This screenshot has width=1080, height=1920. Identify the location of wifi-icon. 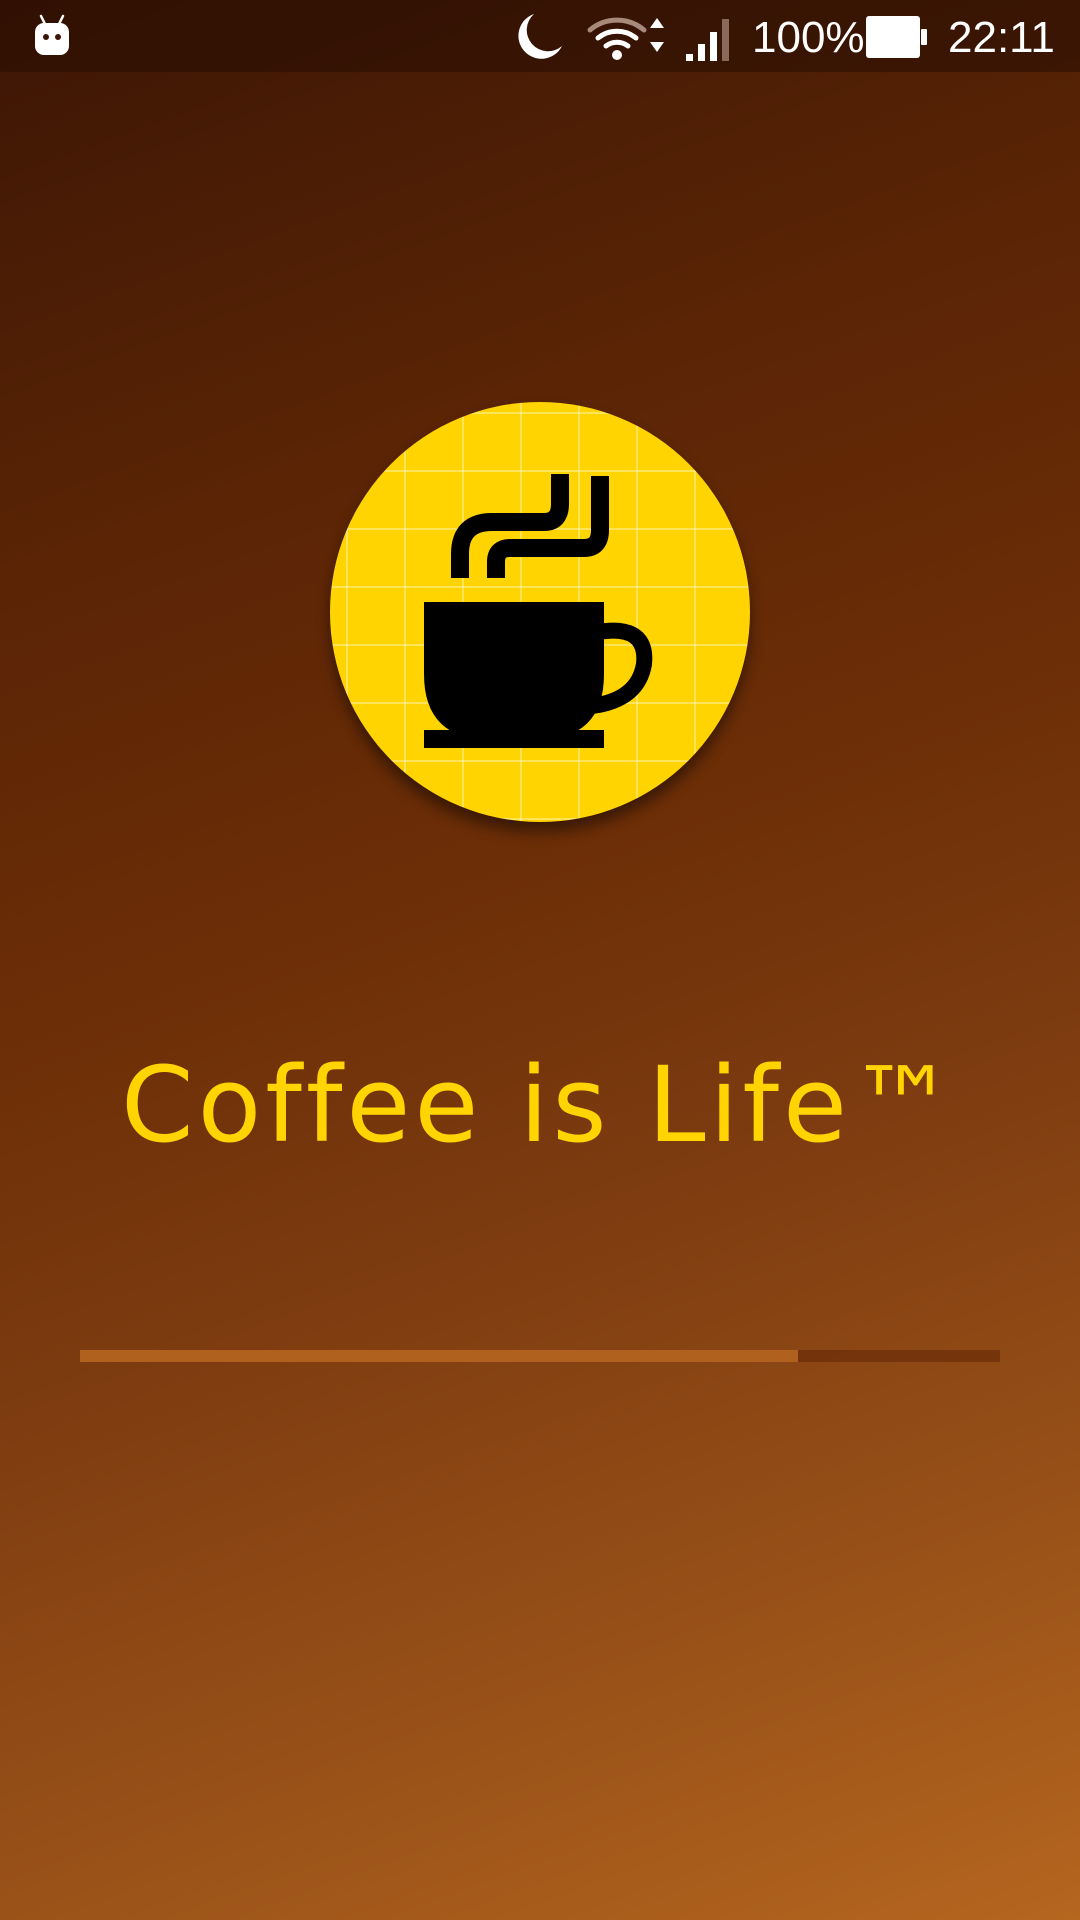
(625, 38).